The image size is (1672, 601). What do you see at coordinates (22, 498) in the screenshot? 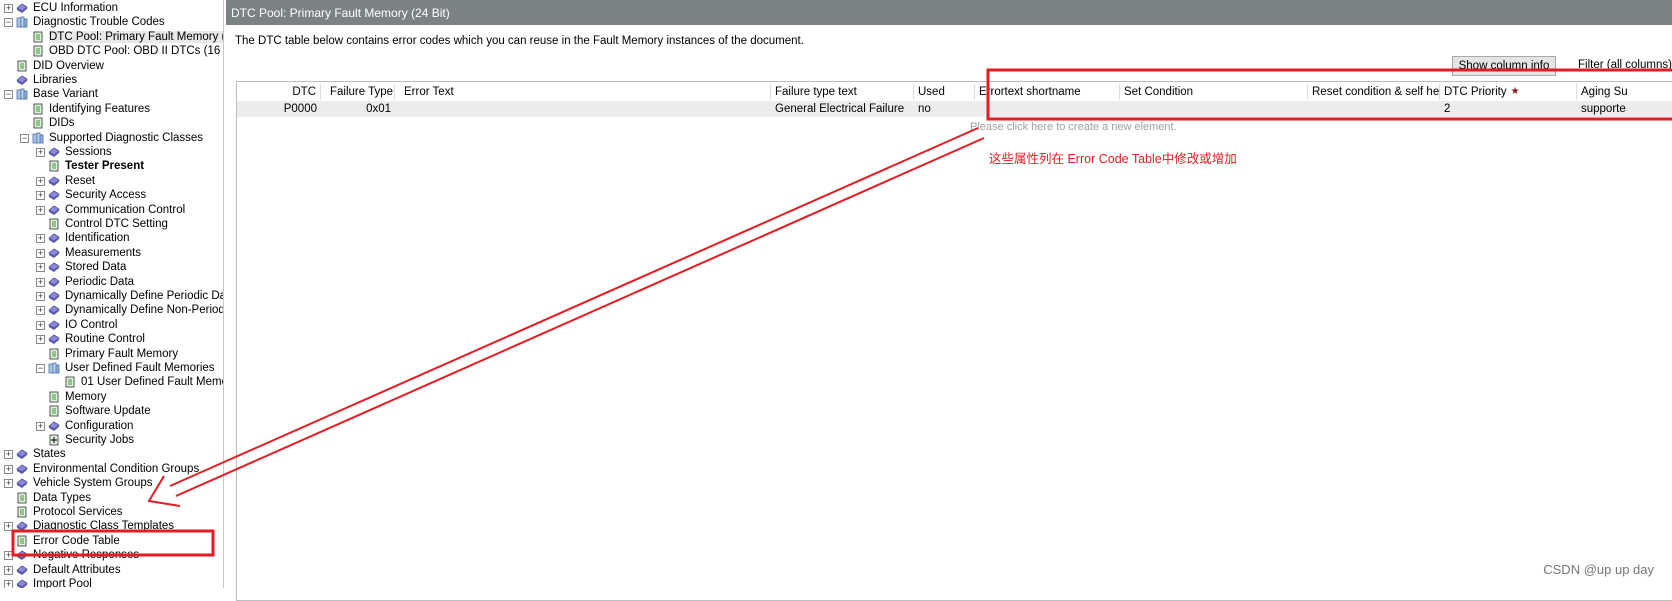
I see `page-icon` at bounding box center [22, 498].